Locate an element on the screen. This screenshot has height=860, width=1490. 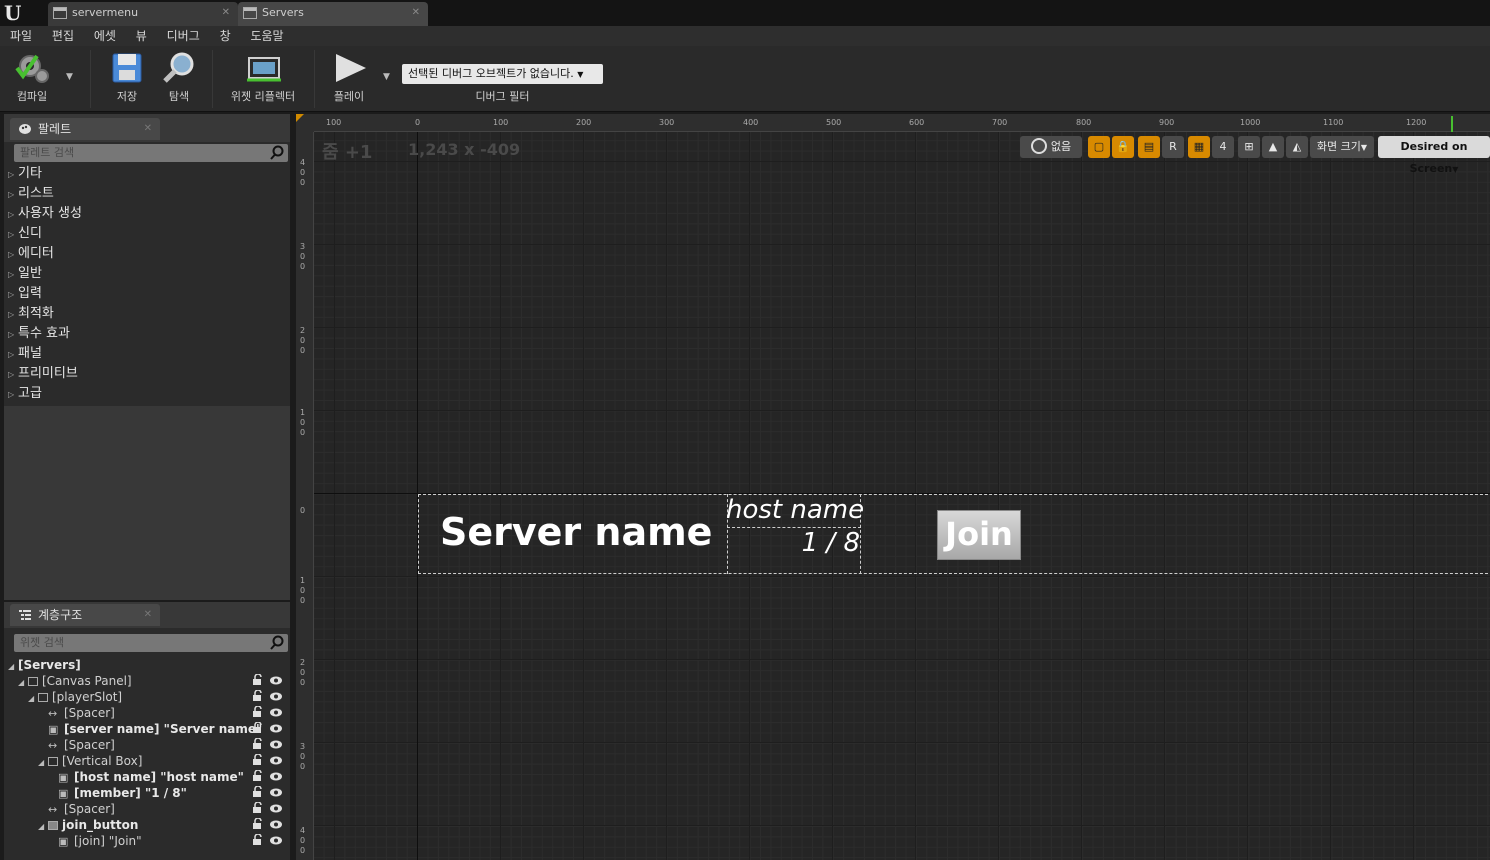
palette-category: ▷ 고급 is located at coordinates (25, 394).